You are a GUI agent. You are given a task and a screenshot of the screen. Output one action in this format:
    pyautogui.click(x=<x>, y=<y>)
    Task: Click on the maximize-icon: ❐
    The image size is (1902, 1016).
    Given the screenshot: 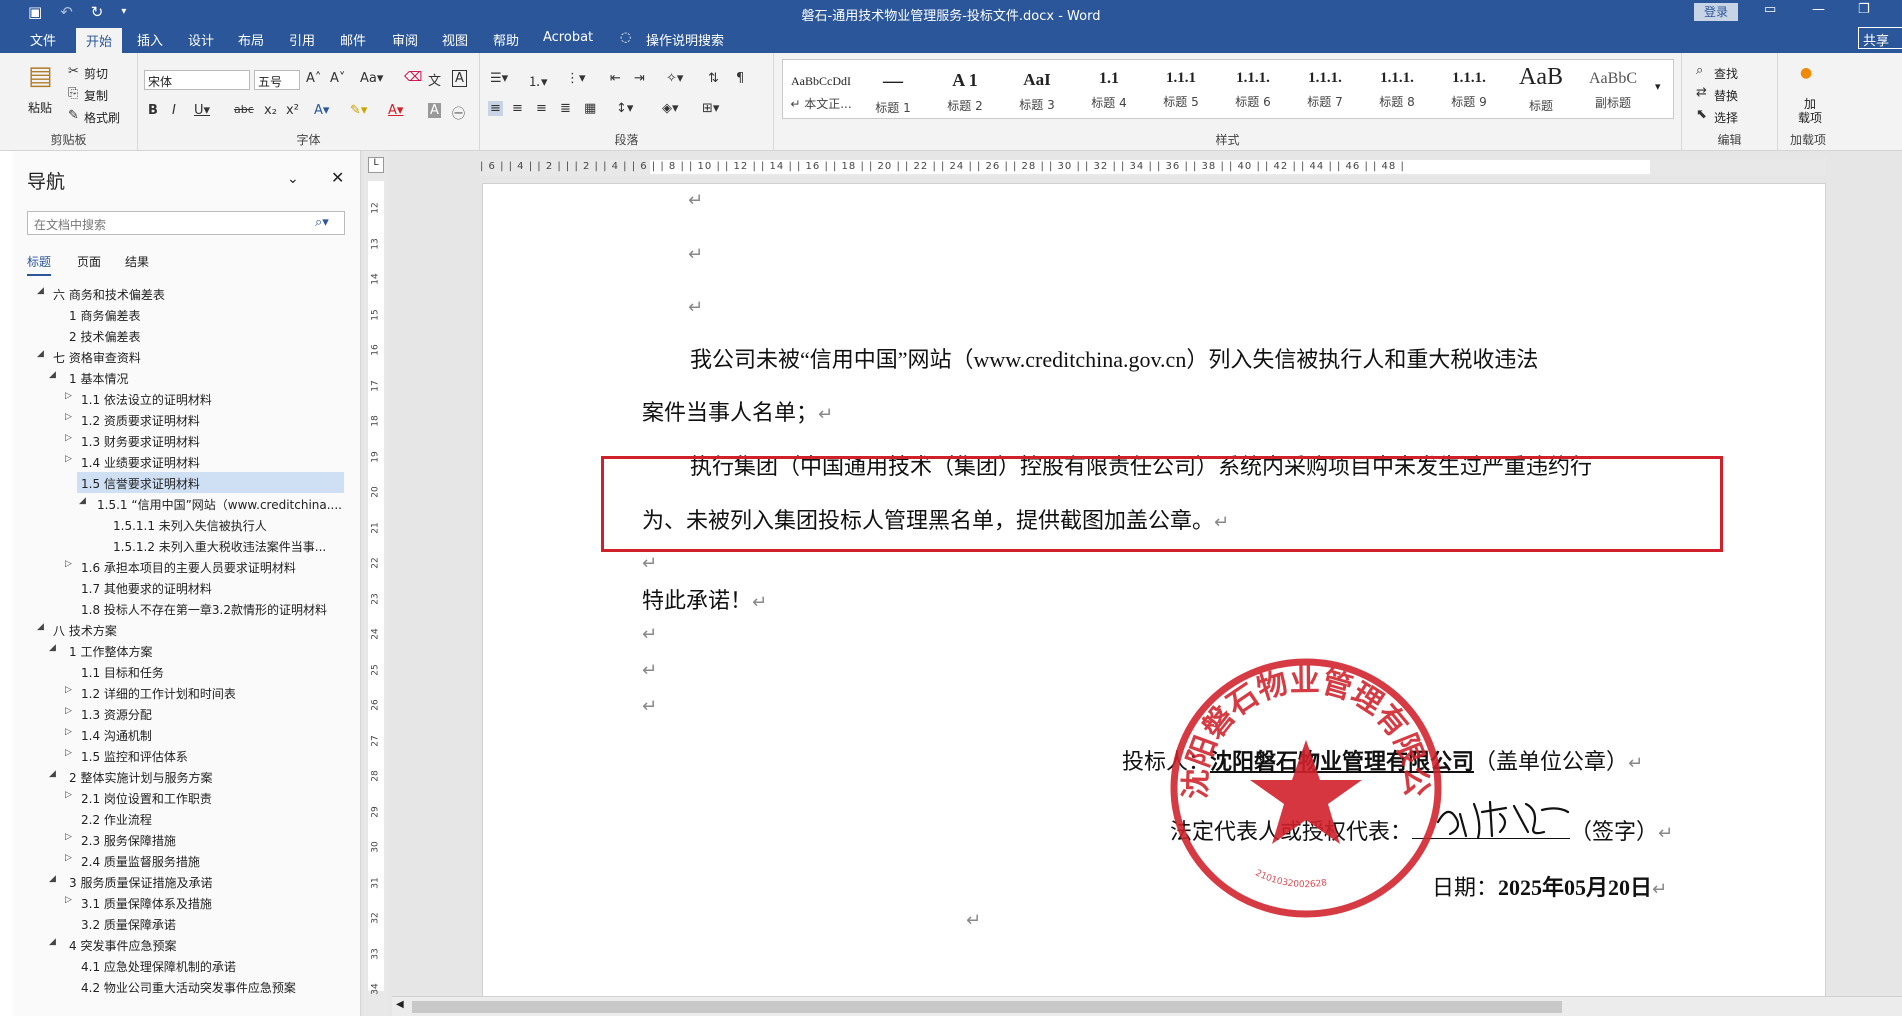 What is the action you would take?
    pyautogui.click(x=1864, y=9)
    